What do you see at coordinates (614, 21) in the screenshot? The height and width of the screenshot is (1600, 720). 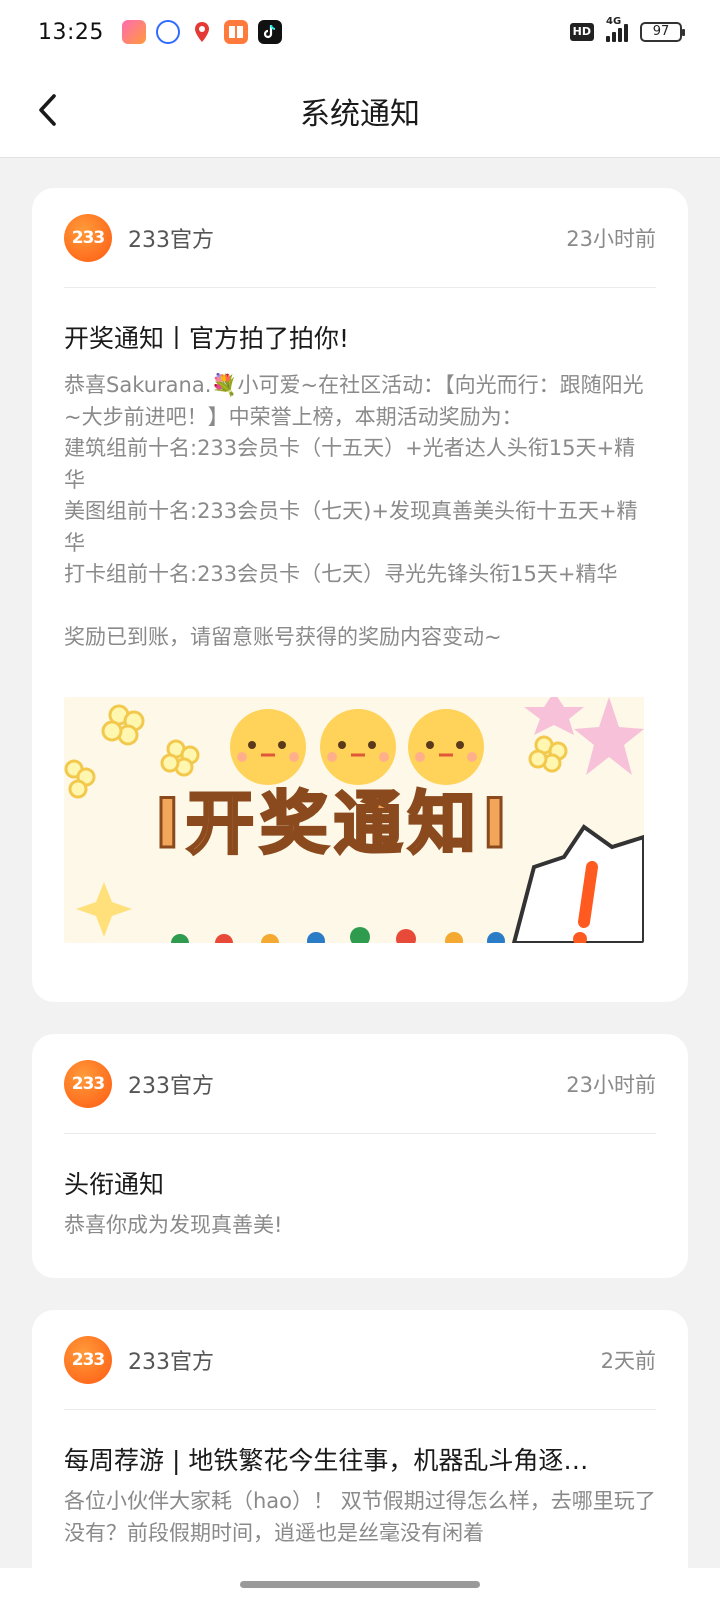 I see `network-type: 4G` at bounding box center [614, 21].